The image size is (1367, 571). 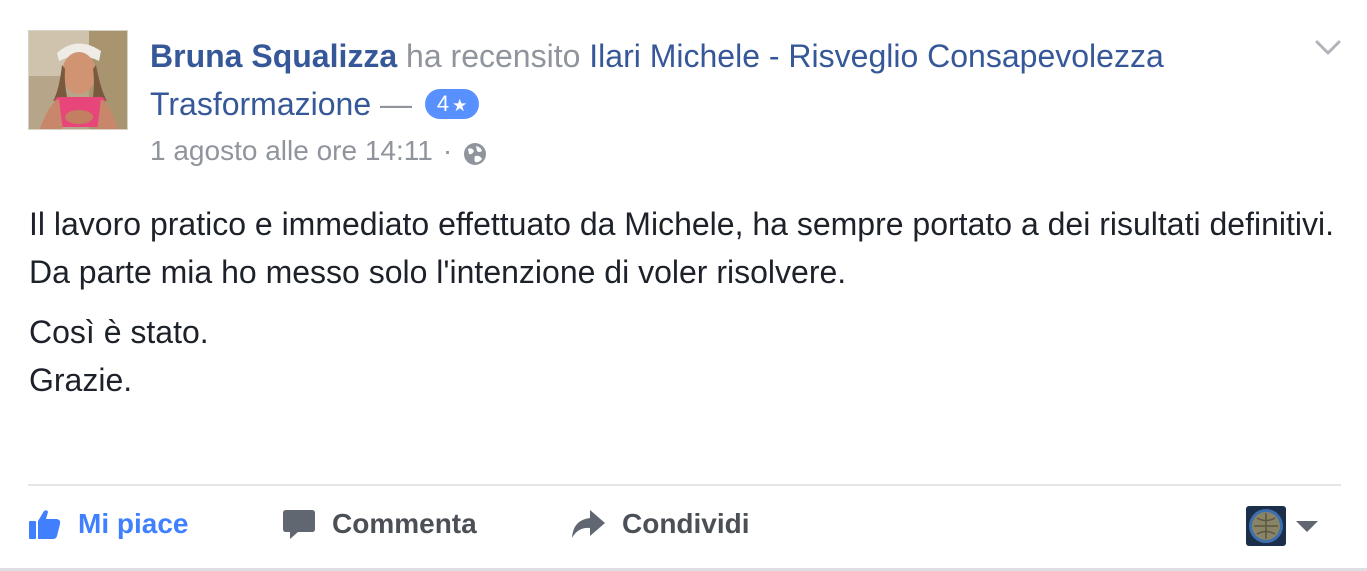 What do you see at coordinates (396, 104) in the screenshot?
I see `header-dash: —` at bounding box center [396, 104].